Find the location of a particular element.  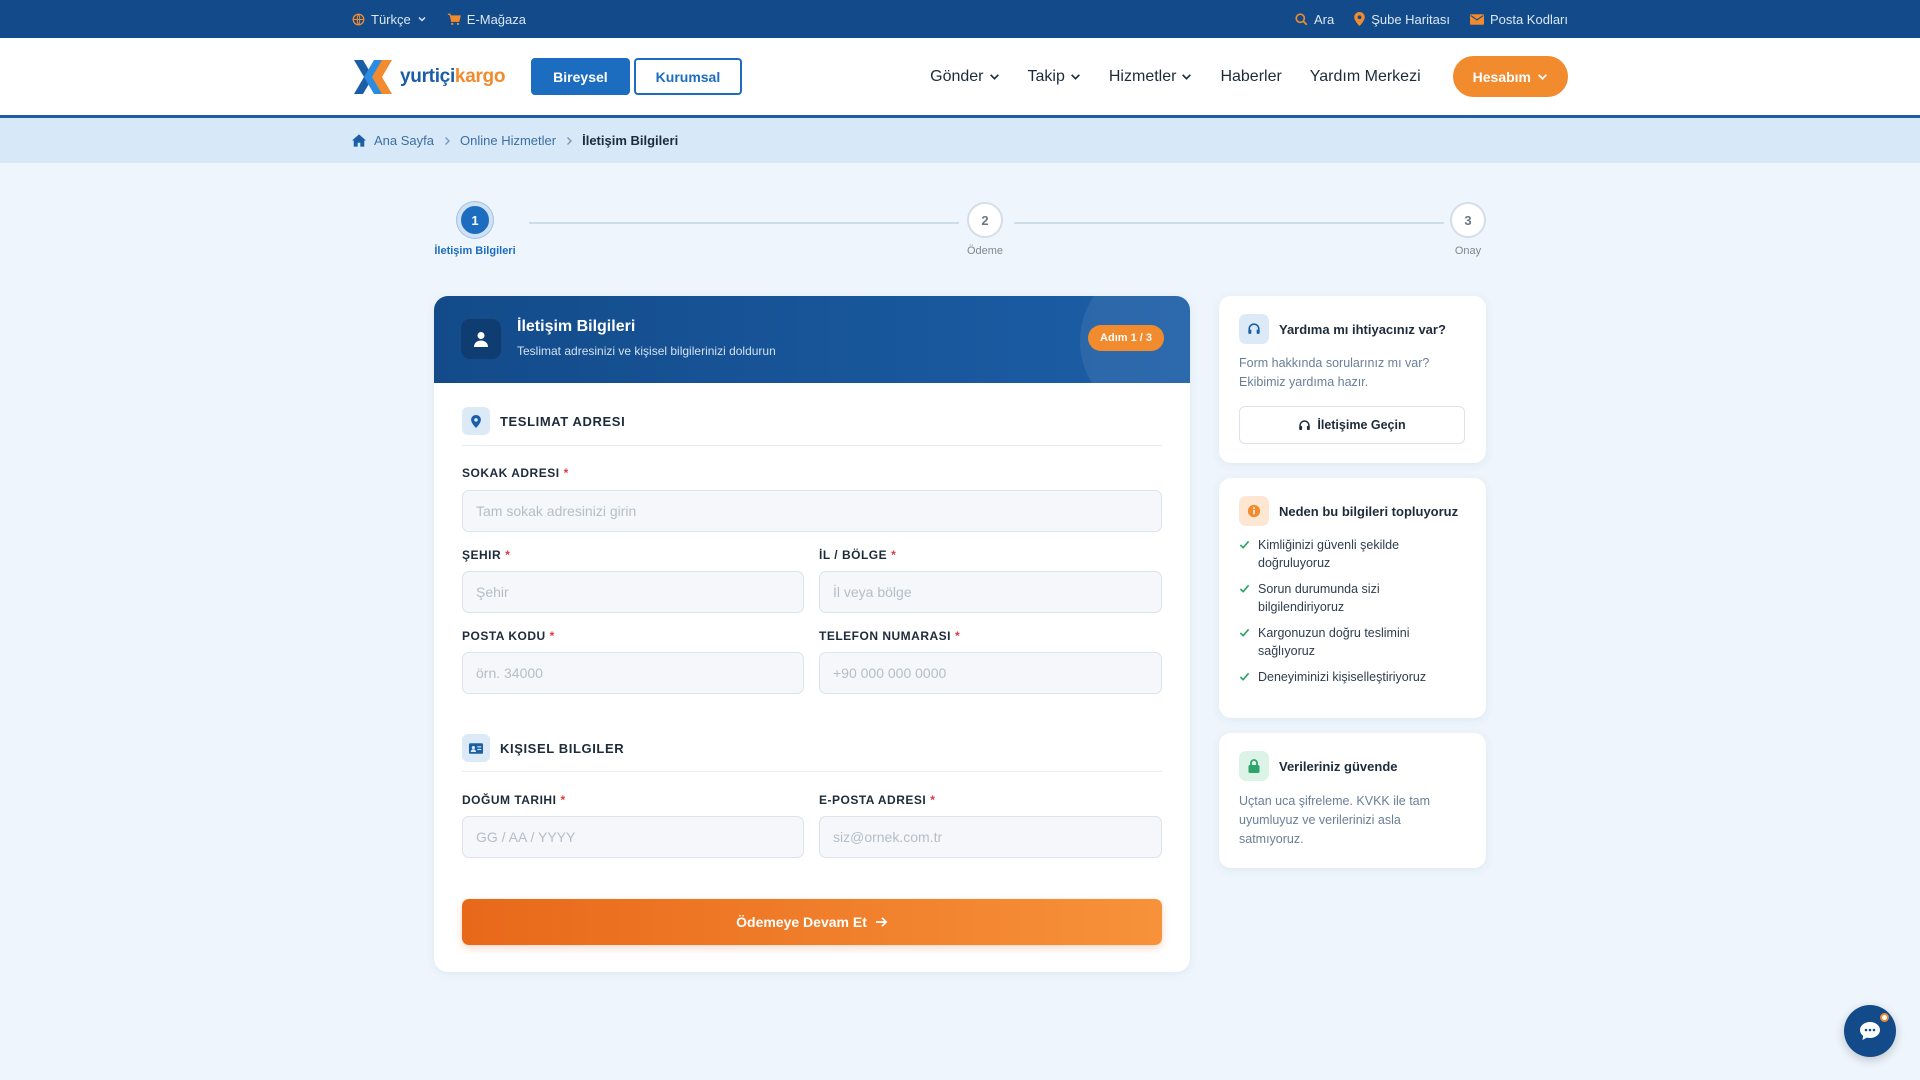

segment-corporate-button: Kurumsal is located at coordinates (688, 76).